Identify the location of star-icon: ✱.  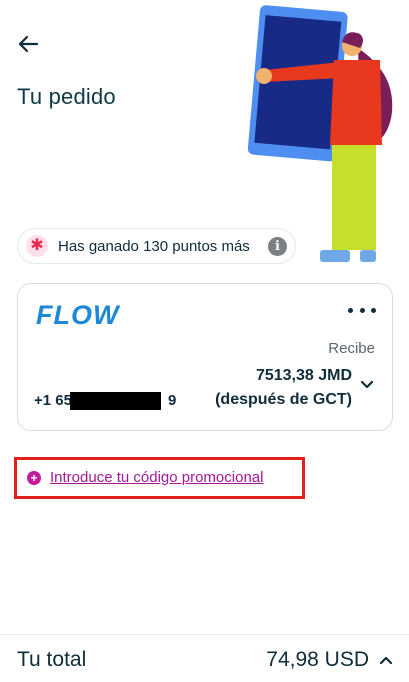
(37, 246).